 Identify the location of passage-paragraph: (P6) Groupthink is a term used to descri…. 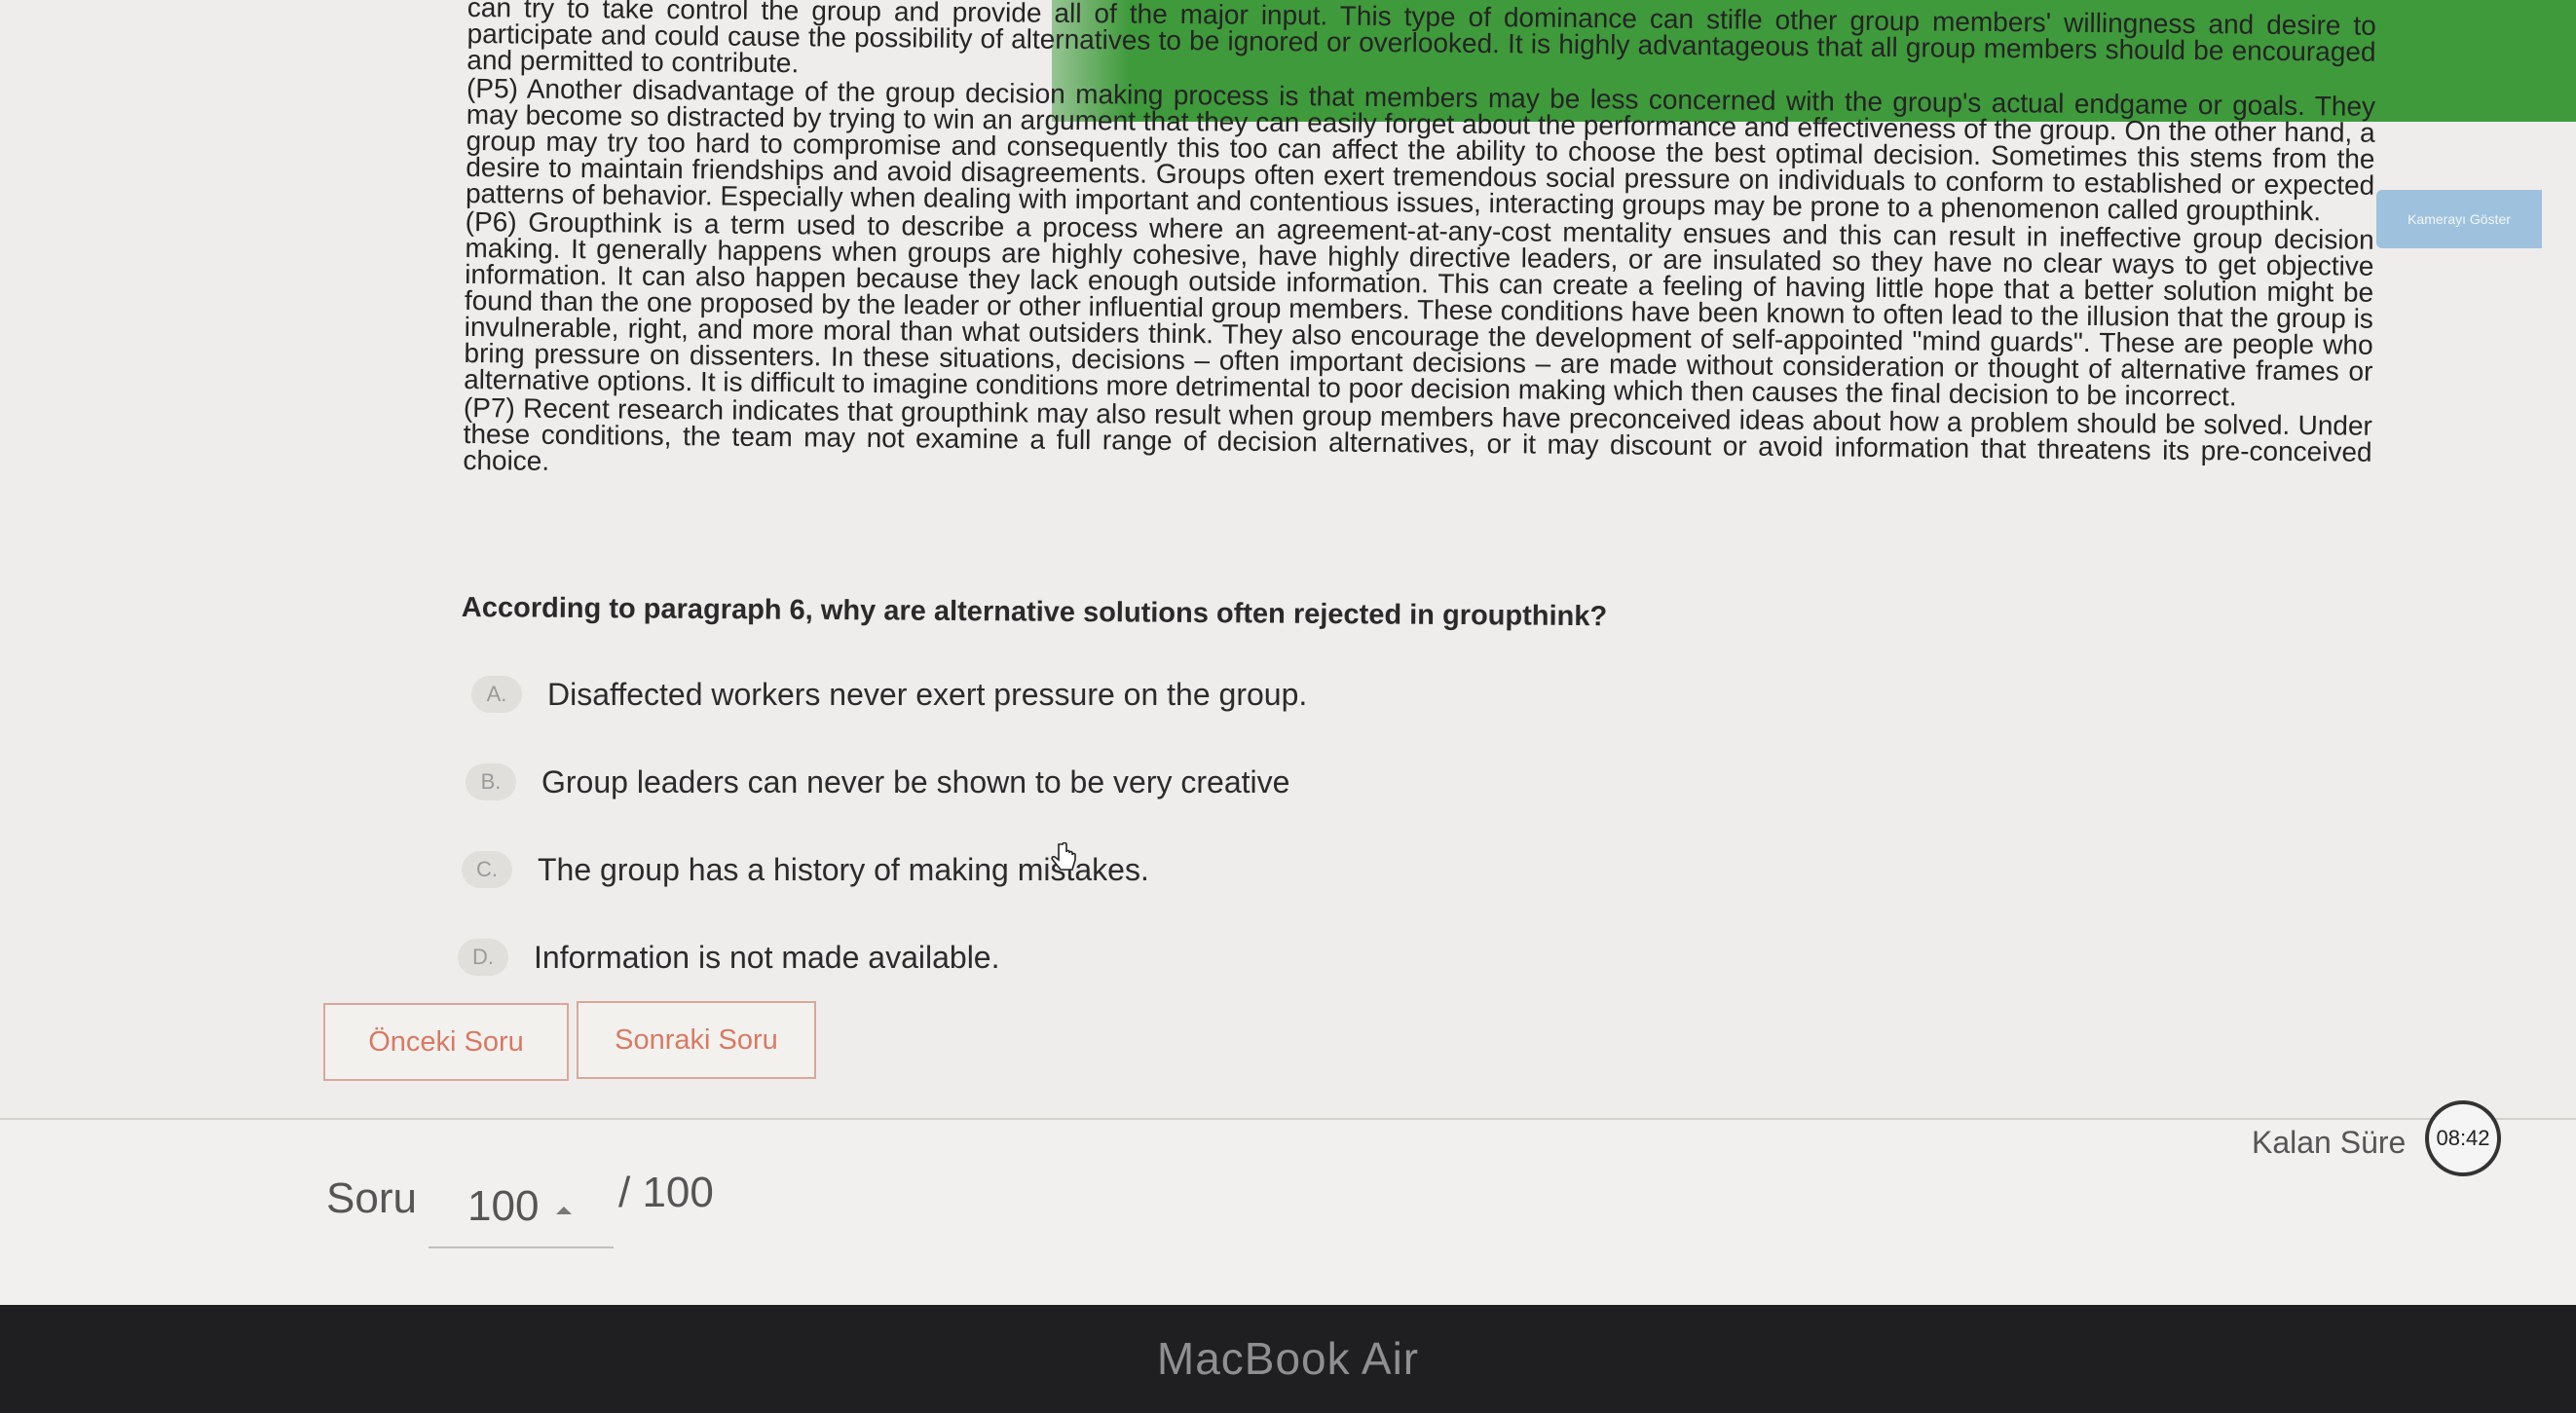
(1419, 308).